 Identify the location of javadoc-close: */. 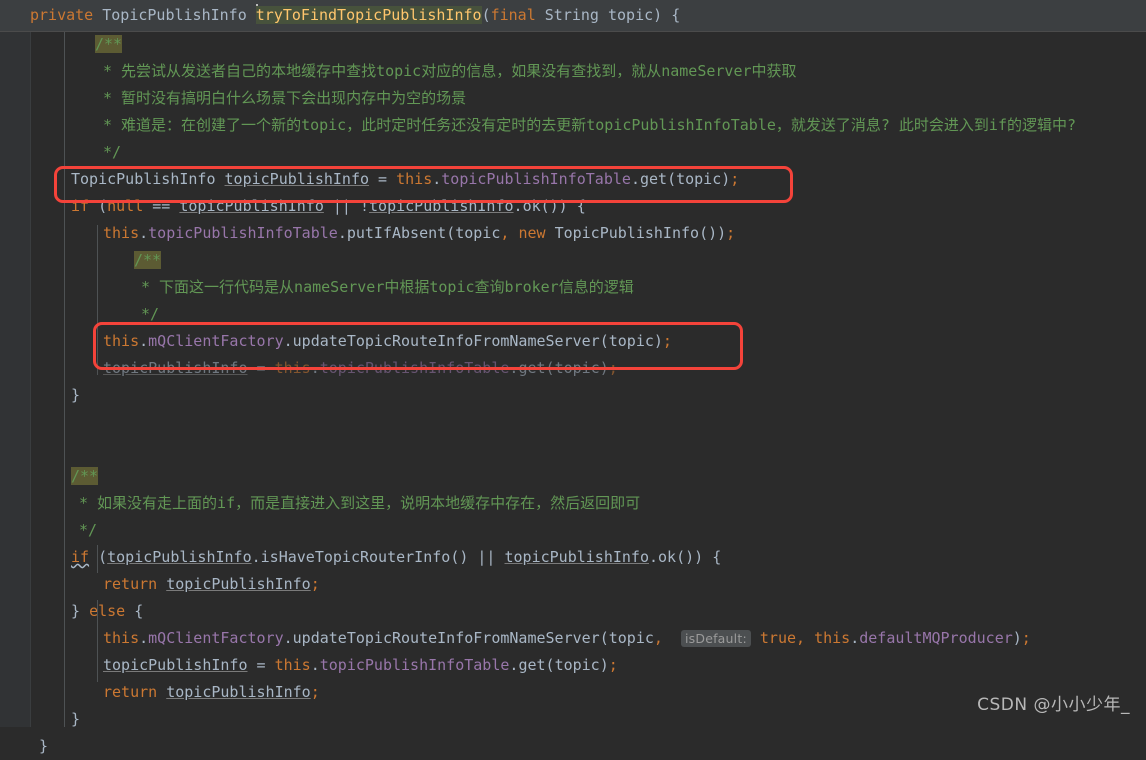
(150, 314).